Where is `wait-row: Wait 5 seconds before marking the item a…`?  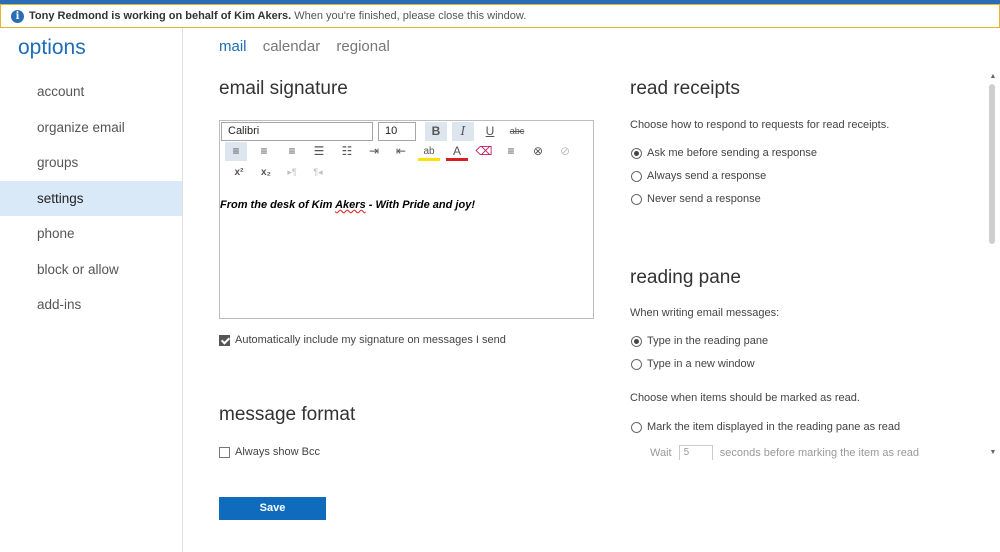
wait-row: Wait 5 seconds before marking the item a… is located at coordinates (815, 452).